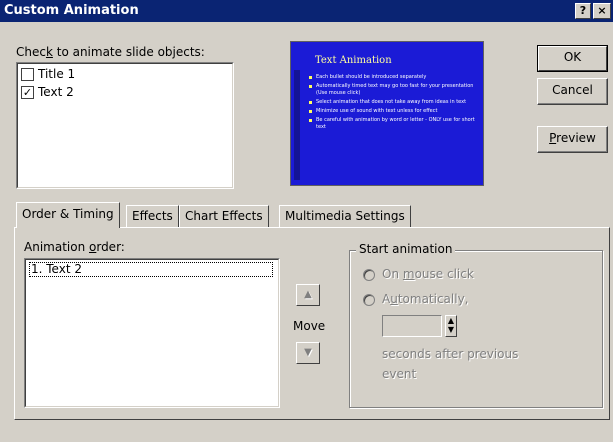 The image size is (613, 442). What do you see at coordinates (152, 333) in the screenshot?
I see `animation-order-list: 1. Text 2` at bounding box center [152, 333].